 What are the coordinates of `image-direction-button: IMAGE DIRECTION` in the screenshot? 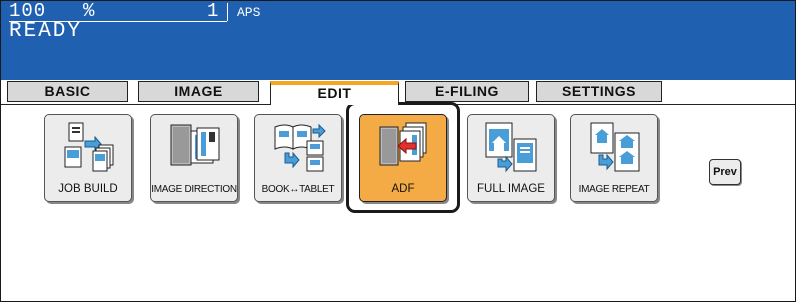 It's located at (194, 158).